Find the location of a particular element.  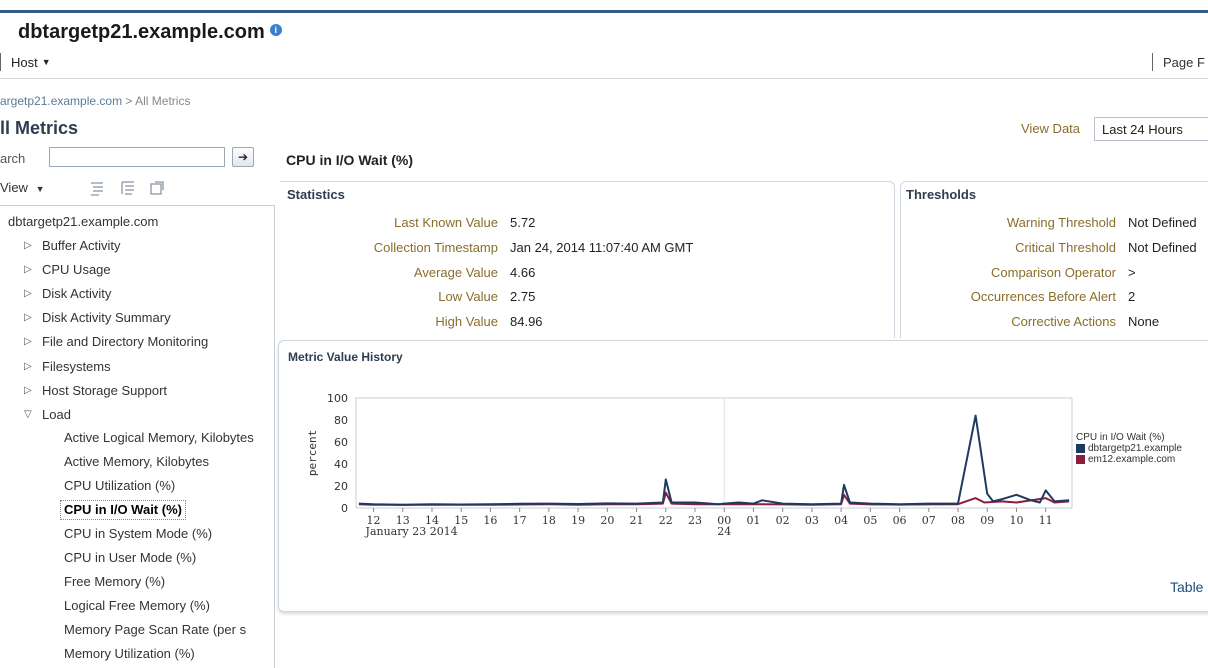

detach-svg is located at coordinates (157, 188).